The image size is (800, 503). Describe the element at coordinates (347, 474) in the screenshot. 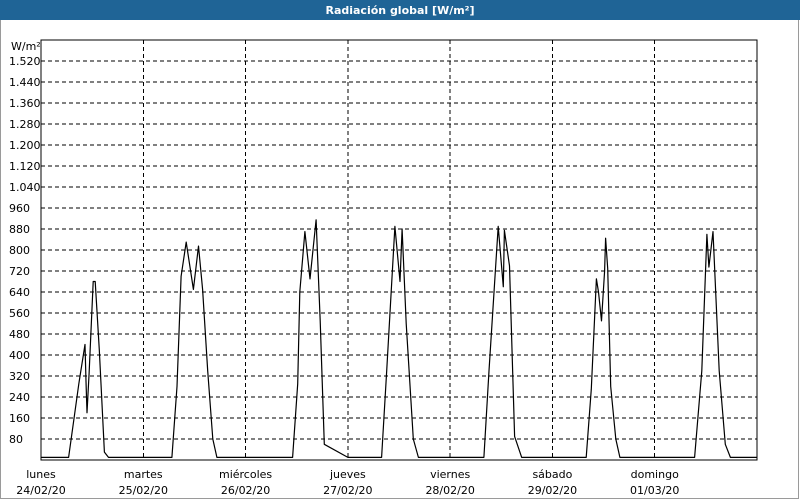

I see `x-tick-weekday: jueves` at that location.